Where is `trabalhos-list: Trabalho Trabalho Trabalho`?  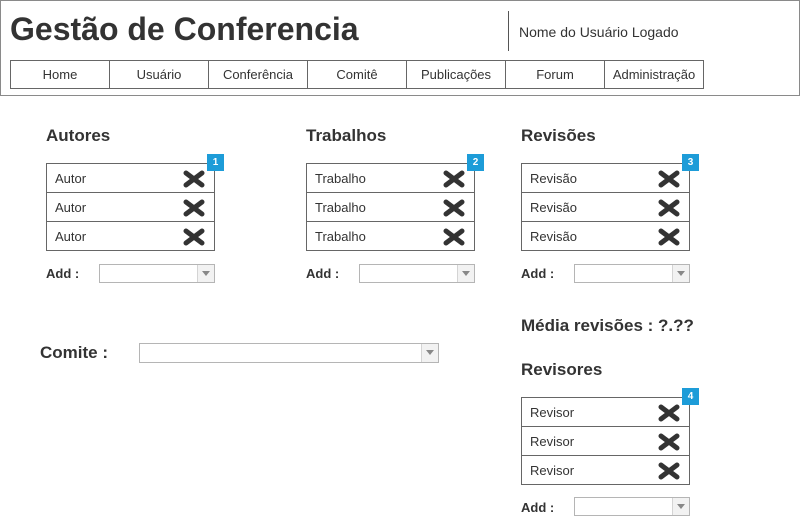 trabalhos-list: Trabalho Trabalho Trabalho is located at coordinates (390, 207).